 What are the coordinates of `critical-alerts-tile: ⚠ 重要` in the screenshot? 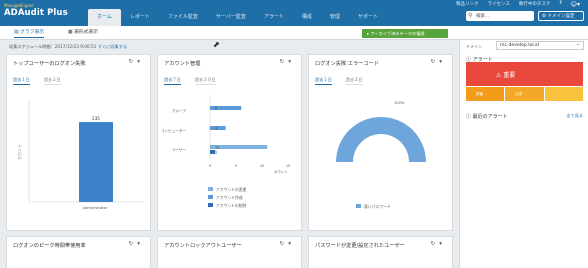 It's located at (524, 74).